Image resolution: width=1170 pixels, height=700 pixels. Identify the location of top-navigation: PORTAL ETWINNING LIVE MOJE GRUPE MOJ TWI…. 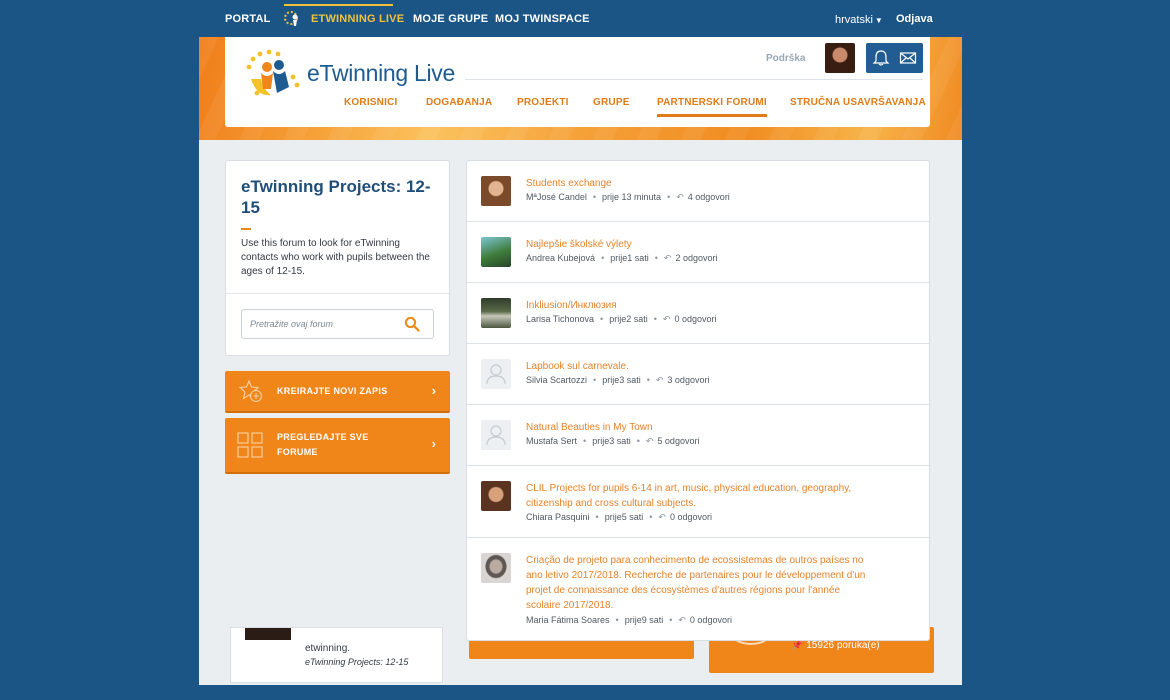
(585, 18).